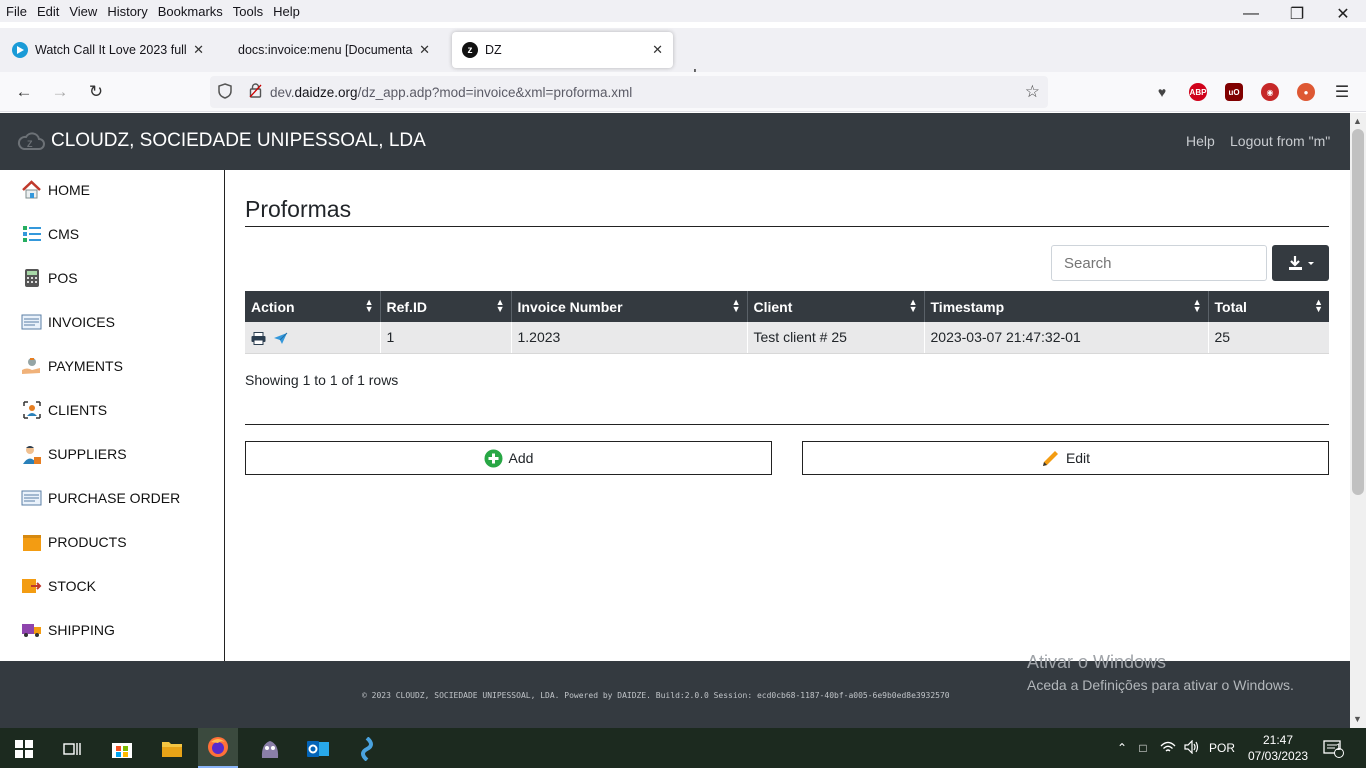  Describe the element at coordinates (1251, 14) in the screenshot. I see `minimize-icon: —` at that location.